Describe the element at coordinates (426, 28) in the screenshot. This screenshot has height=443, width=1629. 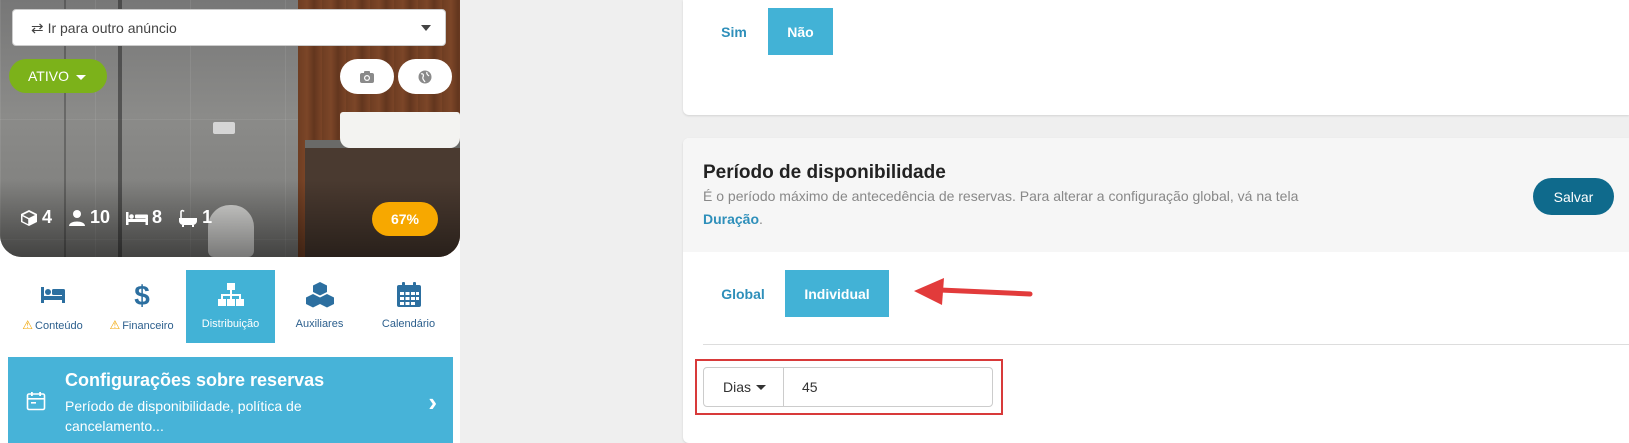
I see `chevron-down-icon` at that location.